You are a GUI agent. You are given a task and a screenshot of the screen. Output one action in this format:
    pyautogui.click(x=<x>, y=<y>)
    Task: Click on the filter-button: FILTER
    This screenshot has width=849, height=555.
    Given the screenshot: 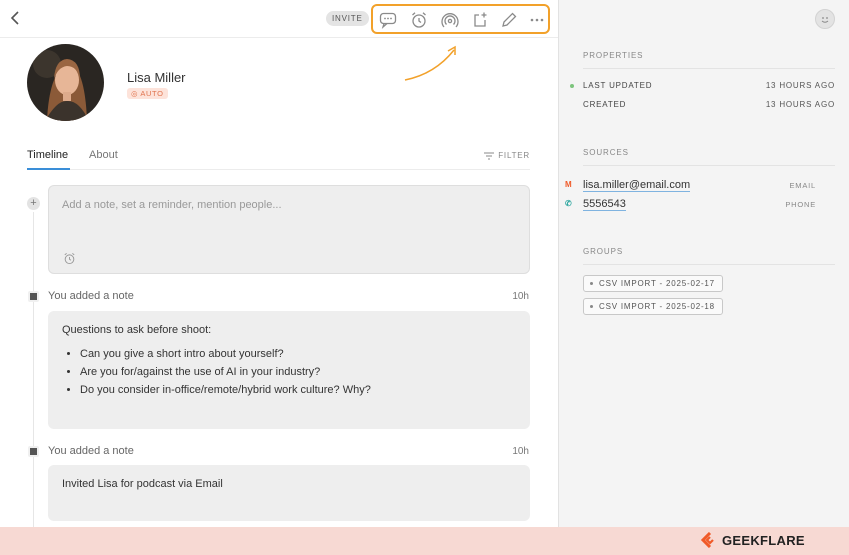 What is the action you would take?
    pyautogui.click(x=507, y=155)
    